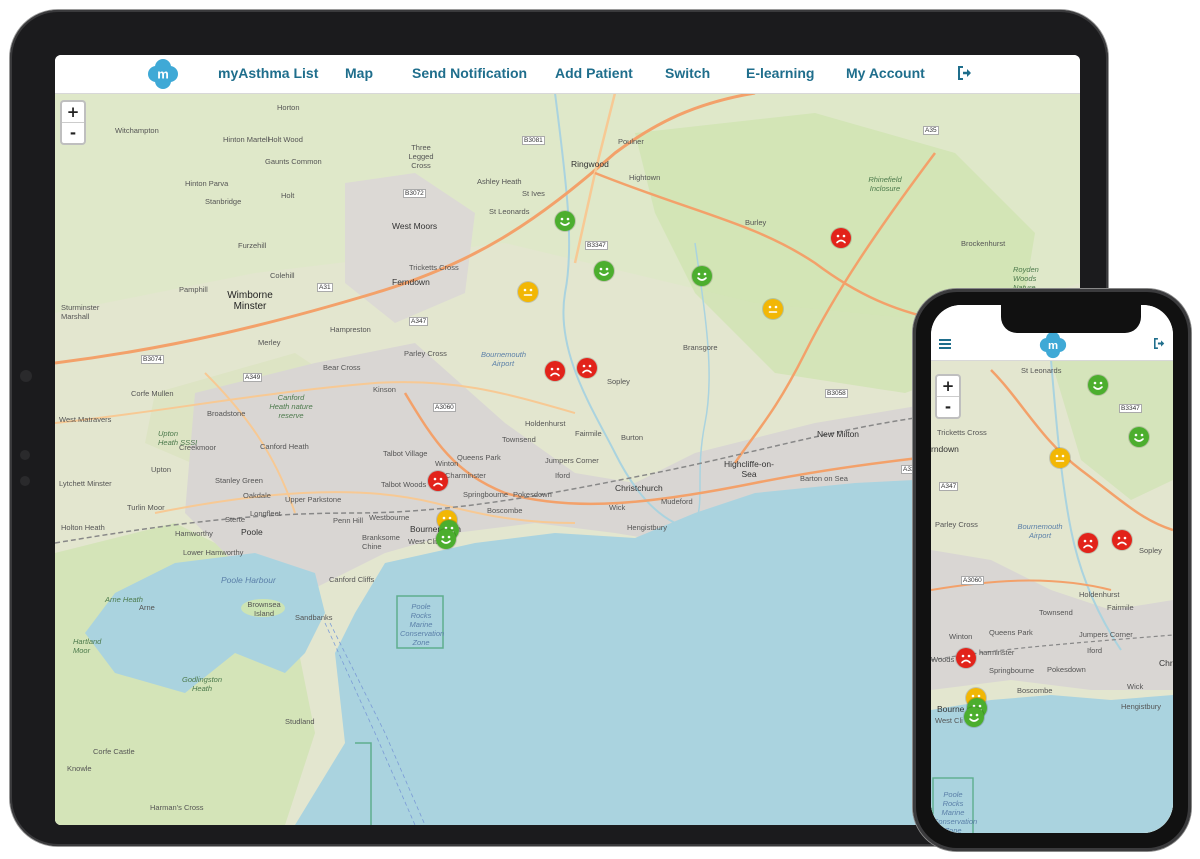  Describe the element at coordinates (504, 359) in the screenshot. I see `map-label: Bournemouth Airport` at that location.